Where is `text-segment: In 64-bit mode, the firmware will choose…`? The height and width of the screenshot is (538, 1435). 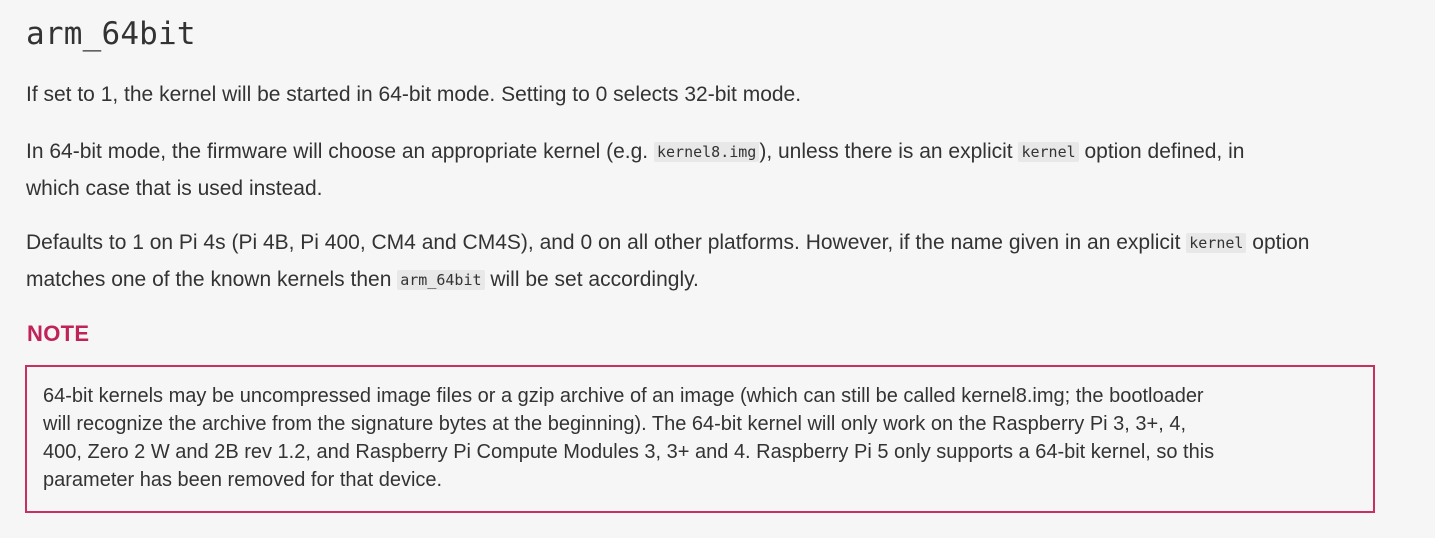
text-segment: In 64-bit mode, the firmware will choose… is located at coordinates (340, 151).